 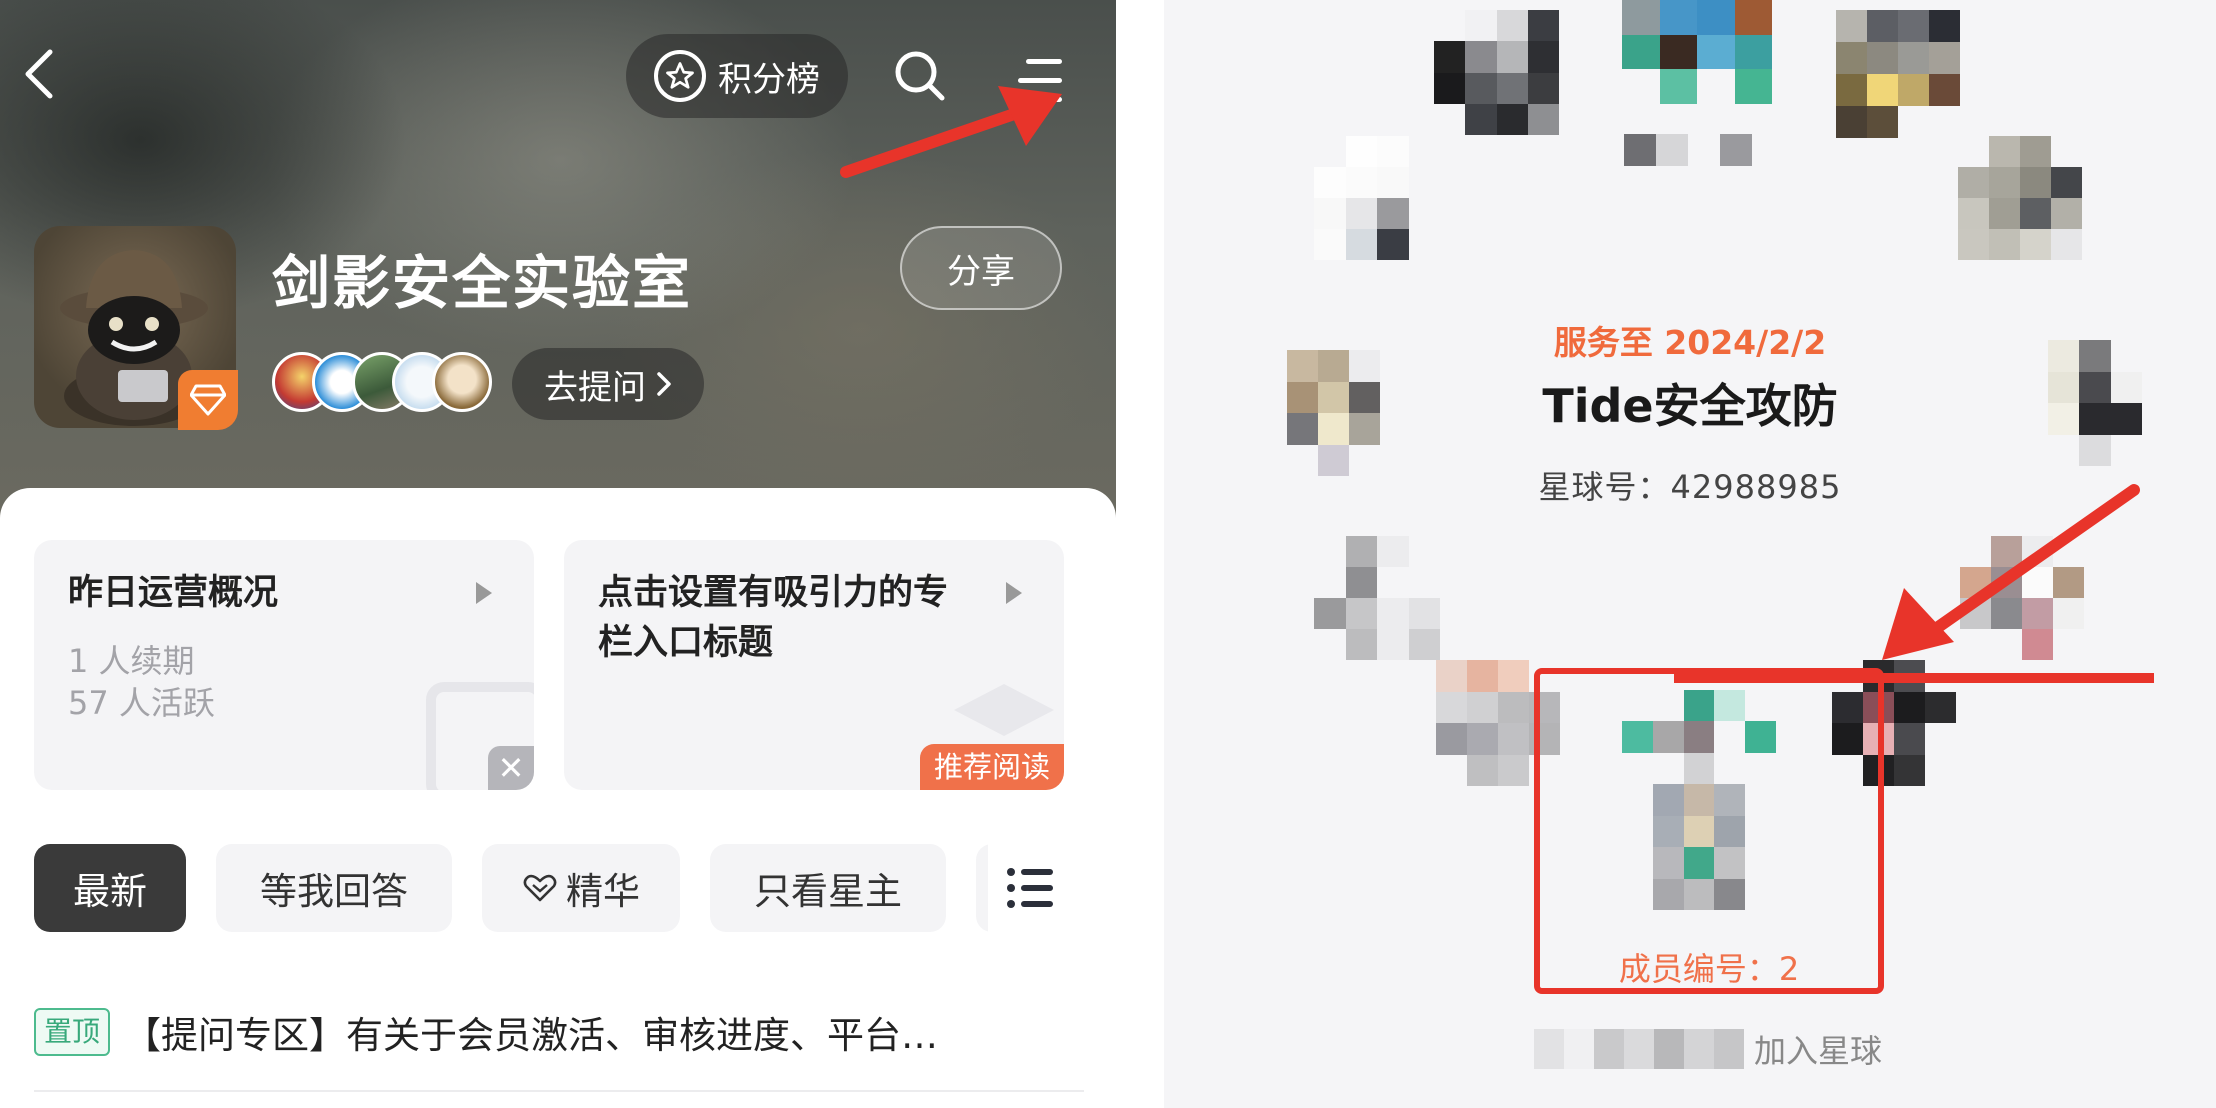 I want to click on ask-question-button: 去提问, so click(x=608, y=384).